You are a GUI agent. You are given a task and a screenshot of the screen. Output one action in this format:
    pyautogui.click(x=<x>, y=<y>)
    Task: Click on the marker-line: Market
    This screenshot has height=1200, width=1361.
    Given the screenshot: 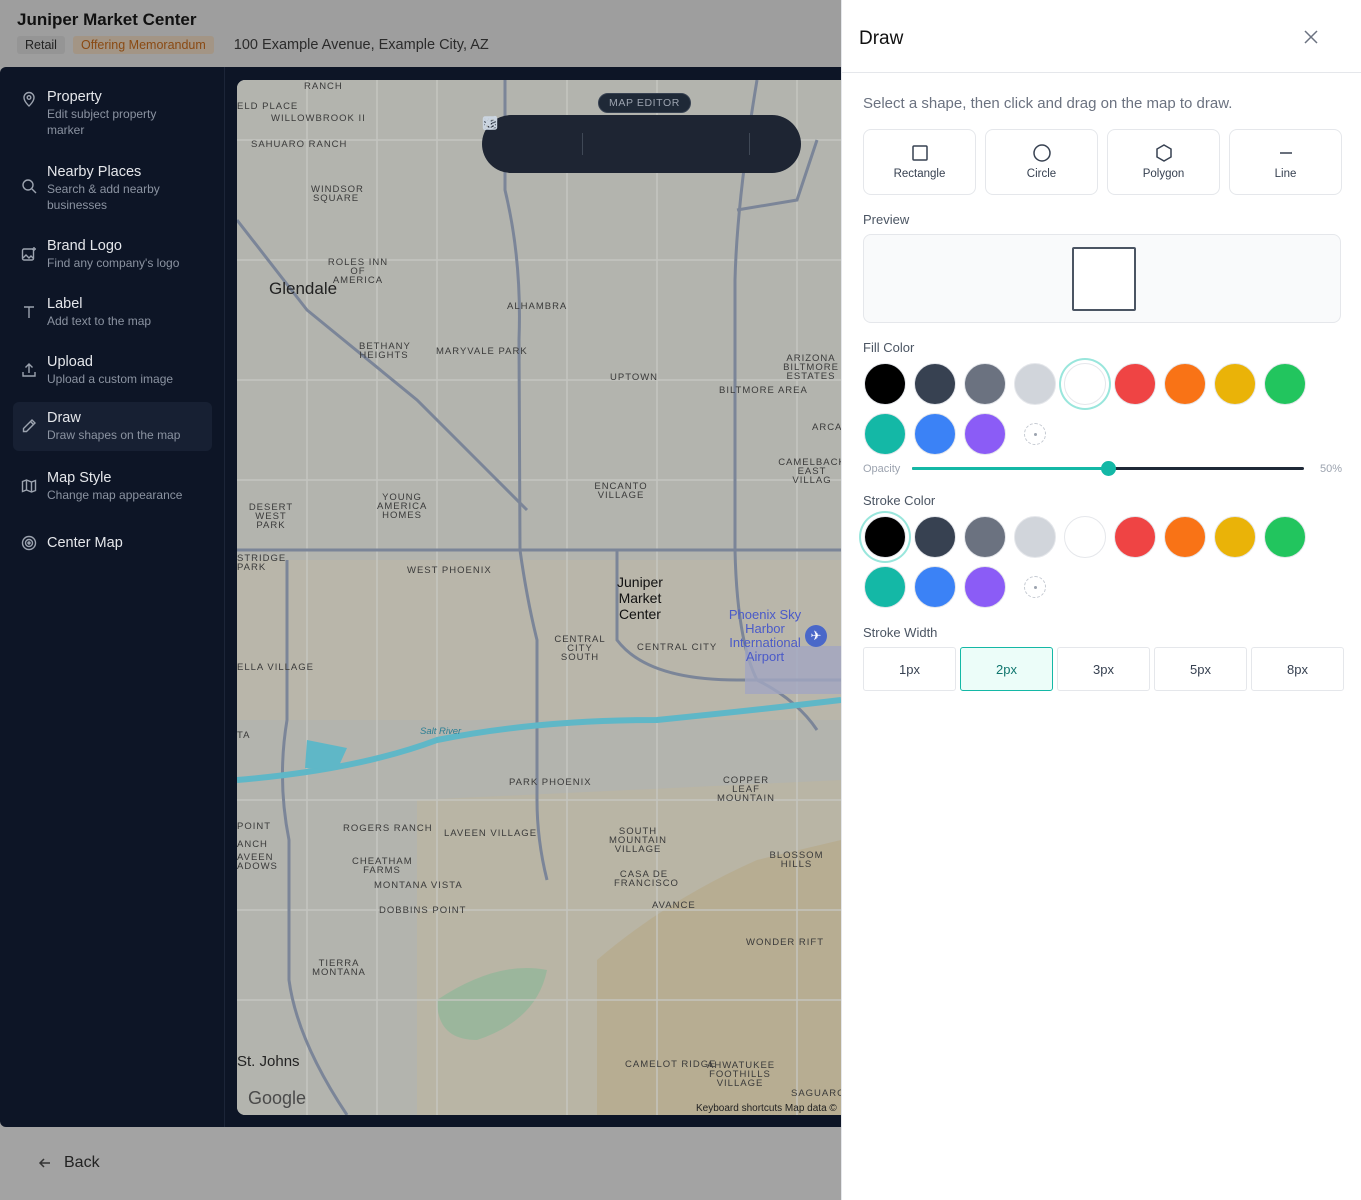 What is the action you would take?
    pyautogui.click(x=640, y=598)
    